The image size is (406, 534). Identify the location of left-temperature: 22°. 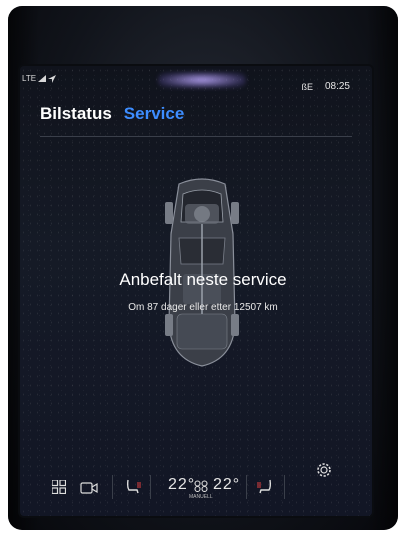
(181, 485).